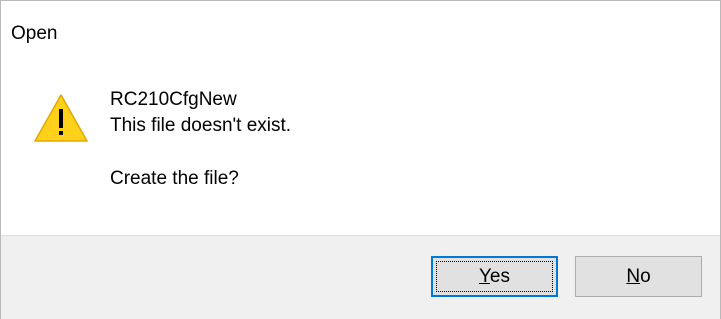  I want to click on yes-button: Yes, so click(494, 276).